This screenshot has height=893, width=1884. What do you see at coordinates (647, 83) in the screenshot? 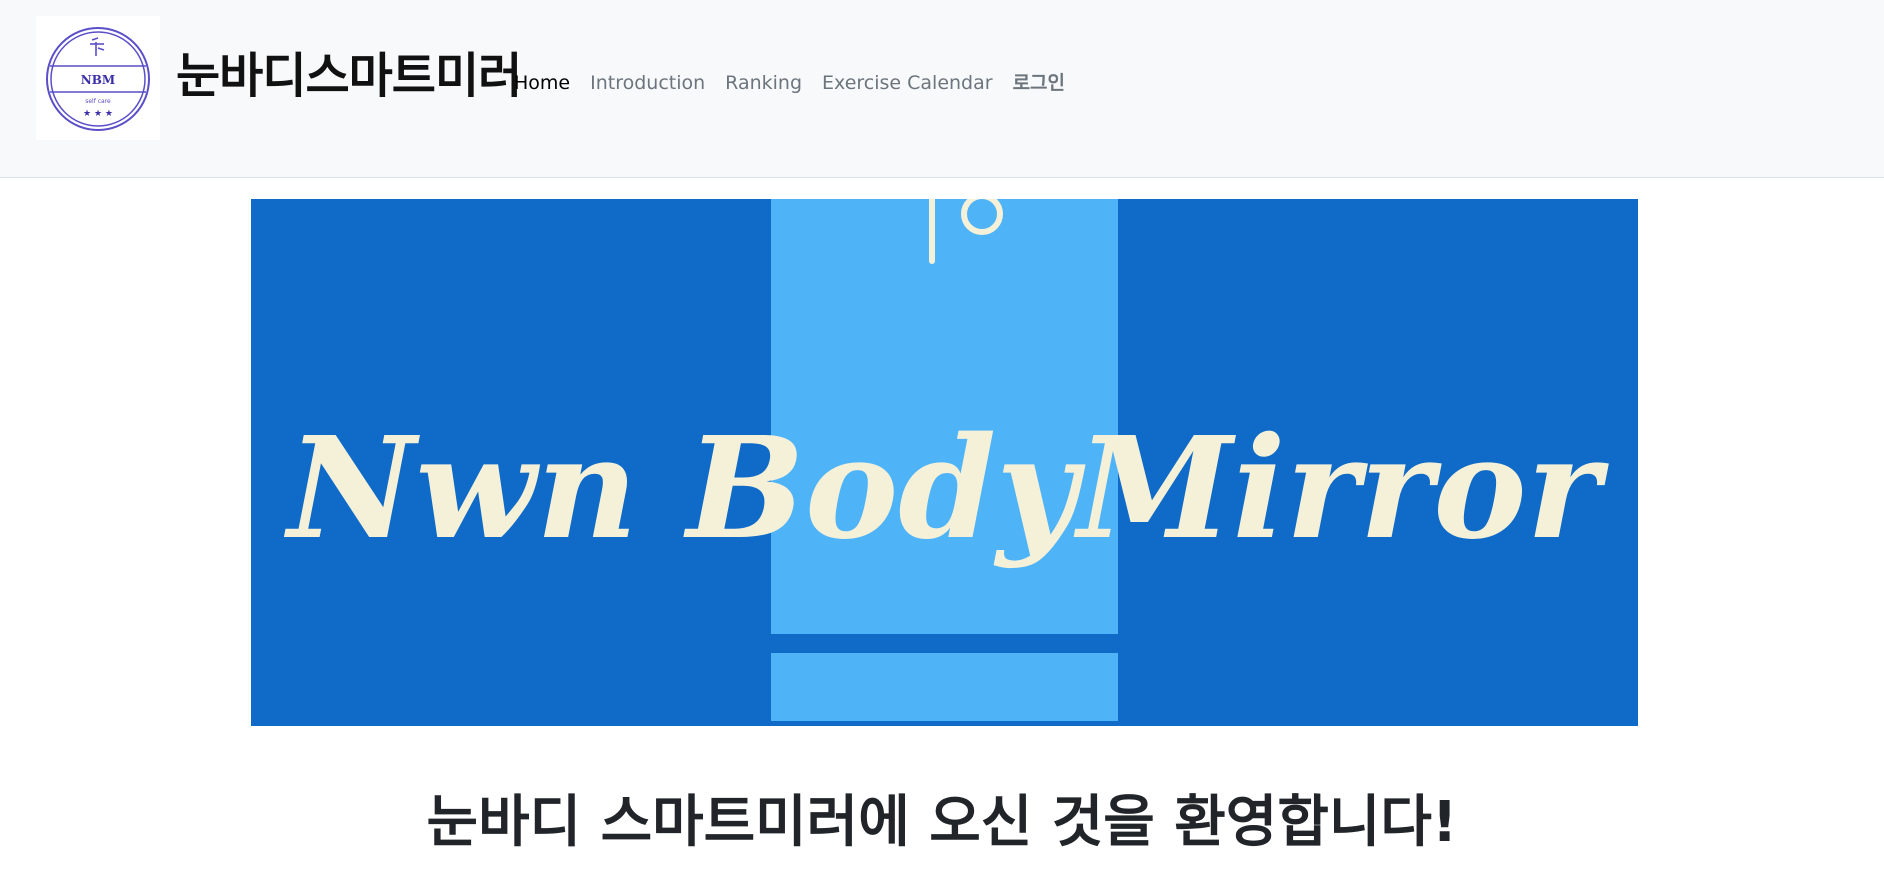
I see `nav-introduction: Introduction` at bounding box center [647, 83].